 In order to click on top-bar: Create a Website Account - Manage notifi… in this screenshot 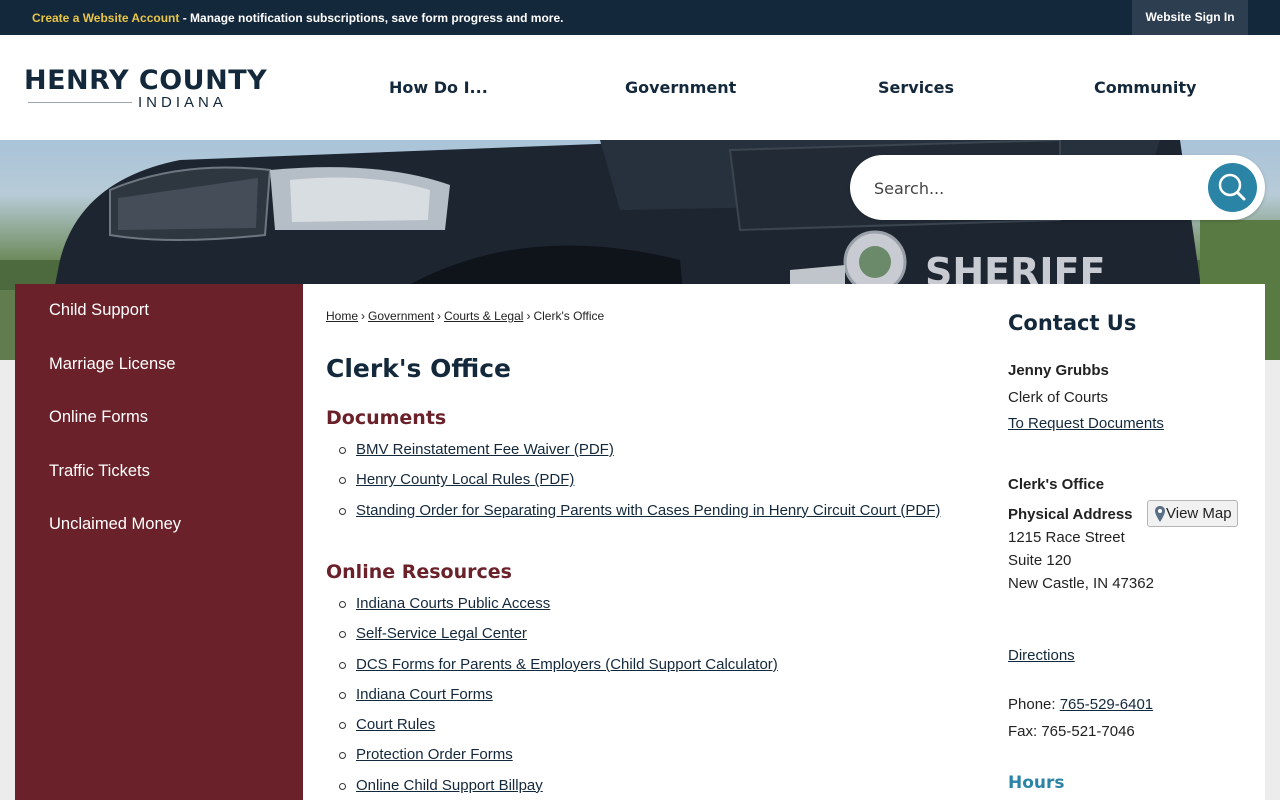, I will do `click(640, 17)`.